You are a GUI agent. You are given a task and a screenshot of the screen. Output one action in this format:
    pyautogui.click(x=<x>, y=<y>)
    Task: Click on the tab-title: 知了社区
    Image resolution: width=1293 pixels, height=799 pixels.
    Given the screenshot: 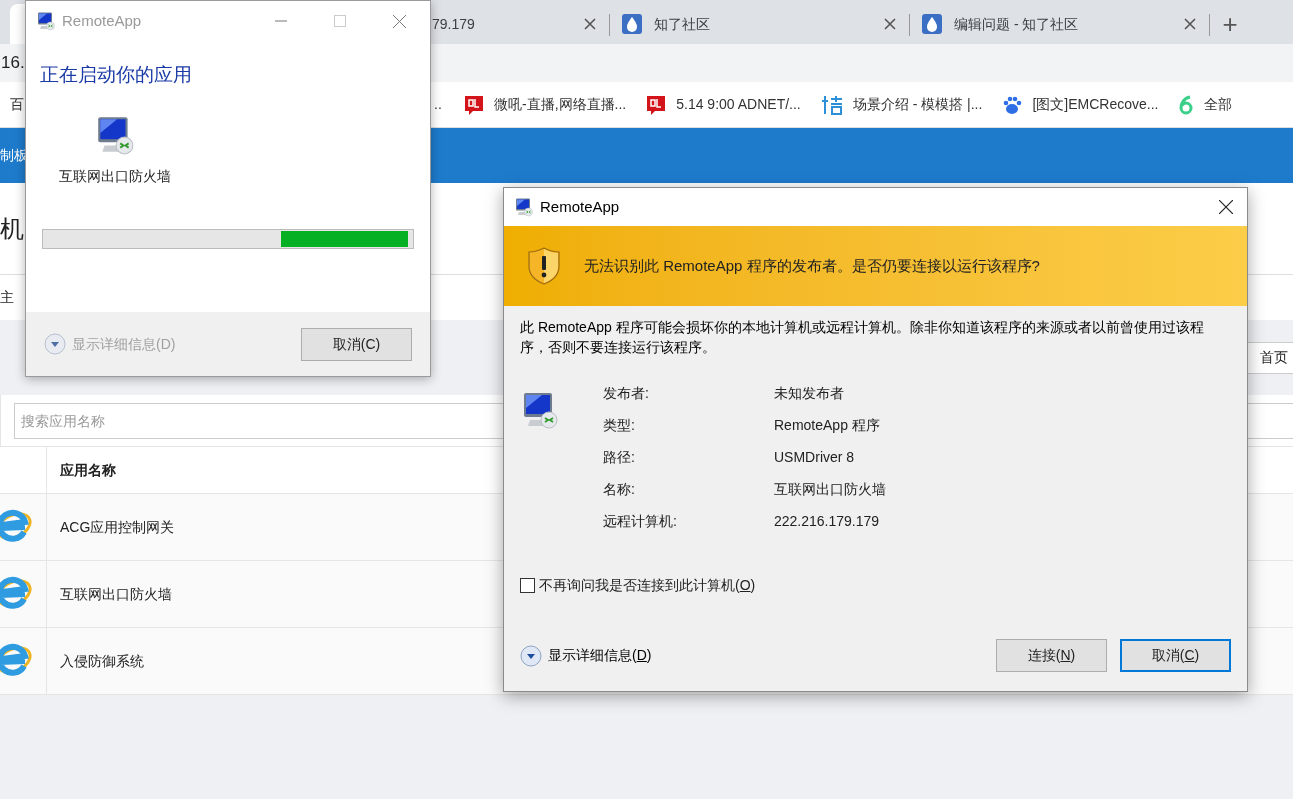 What is the action you would take?
    pyautogui.click(x=682, y=24)
    